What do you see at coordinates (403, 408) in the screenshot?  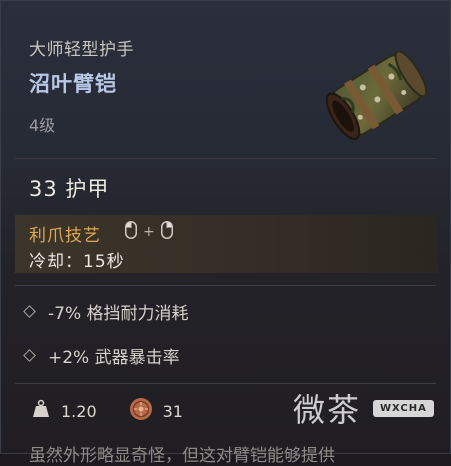 I see `watermark-badge: WXCHA` at bounding box center [403, 408].